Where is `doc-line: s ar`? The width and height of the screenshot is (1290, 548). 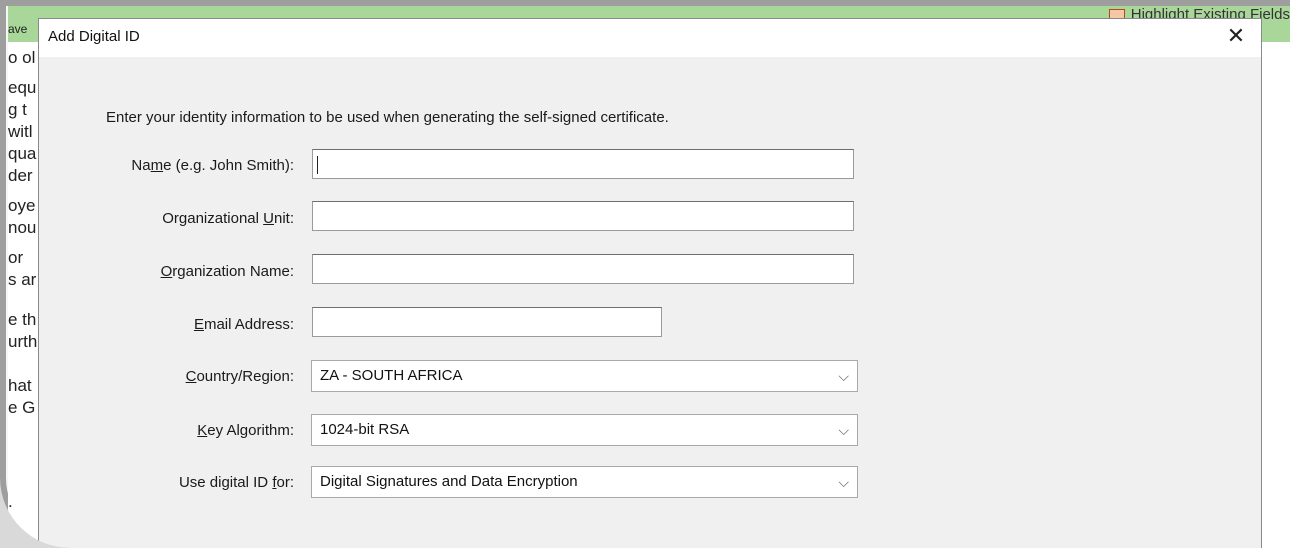 doc-line: s ar is located at coordinates (22, 279).